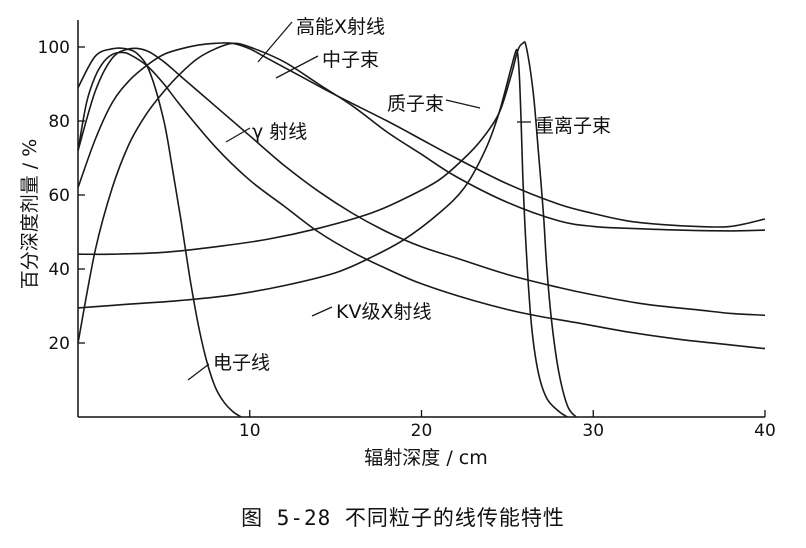  I want to click on y-axis-title: 百分深度剂量 / %, so click(30, 214).